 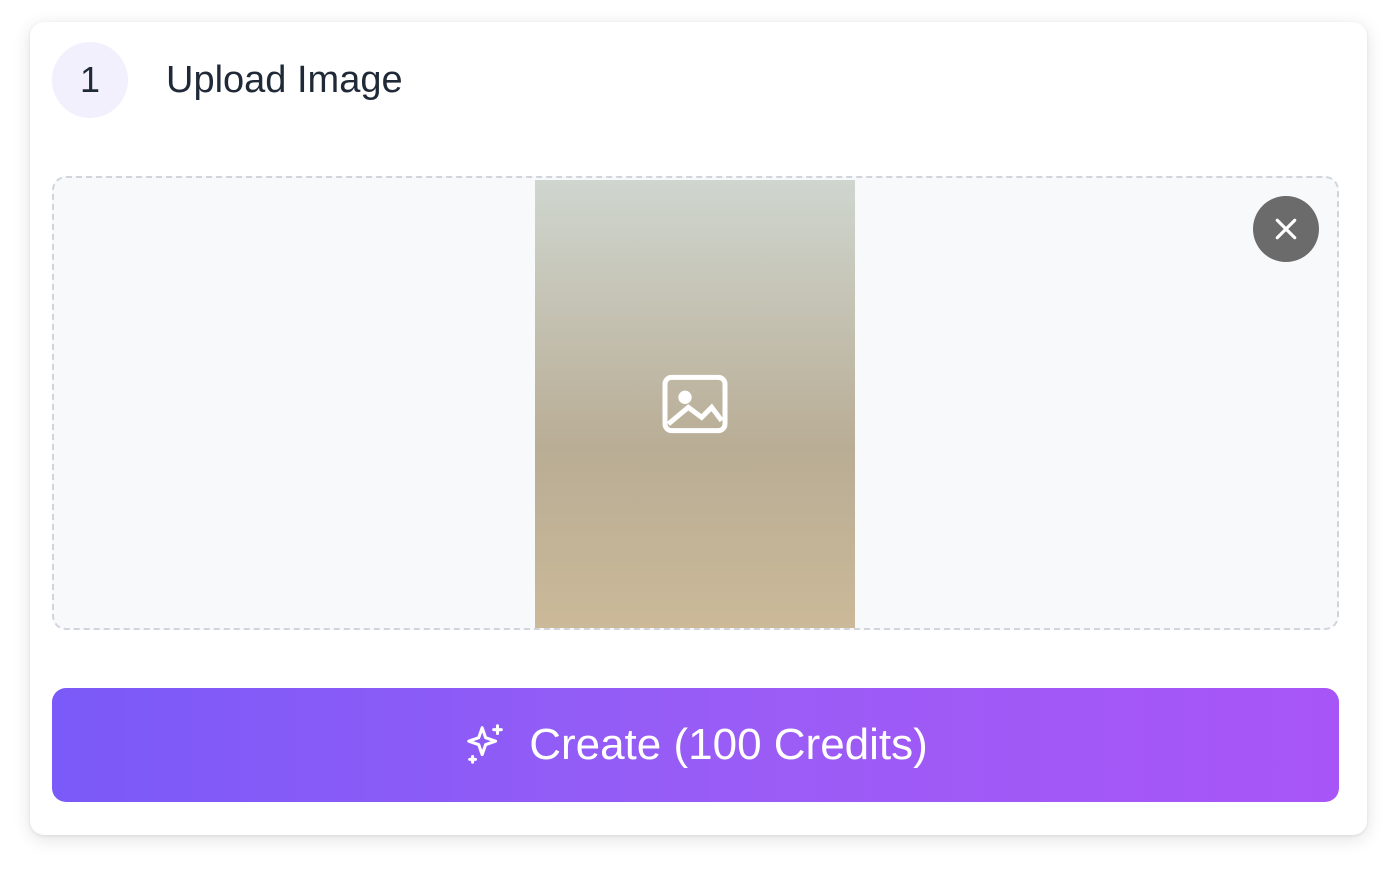 What do you see at coordinates (90, 80) in the screenshot?
I see `step-number-badge: 1` at bounding box center [90, 80].